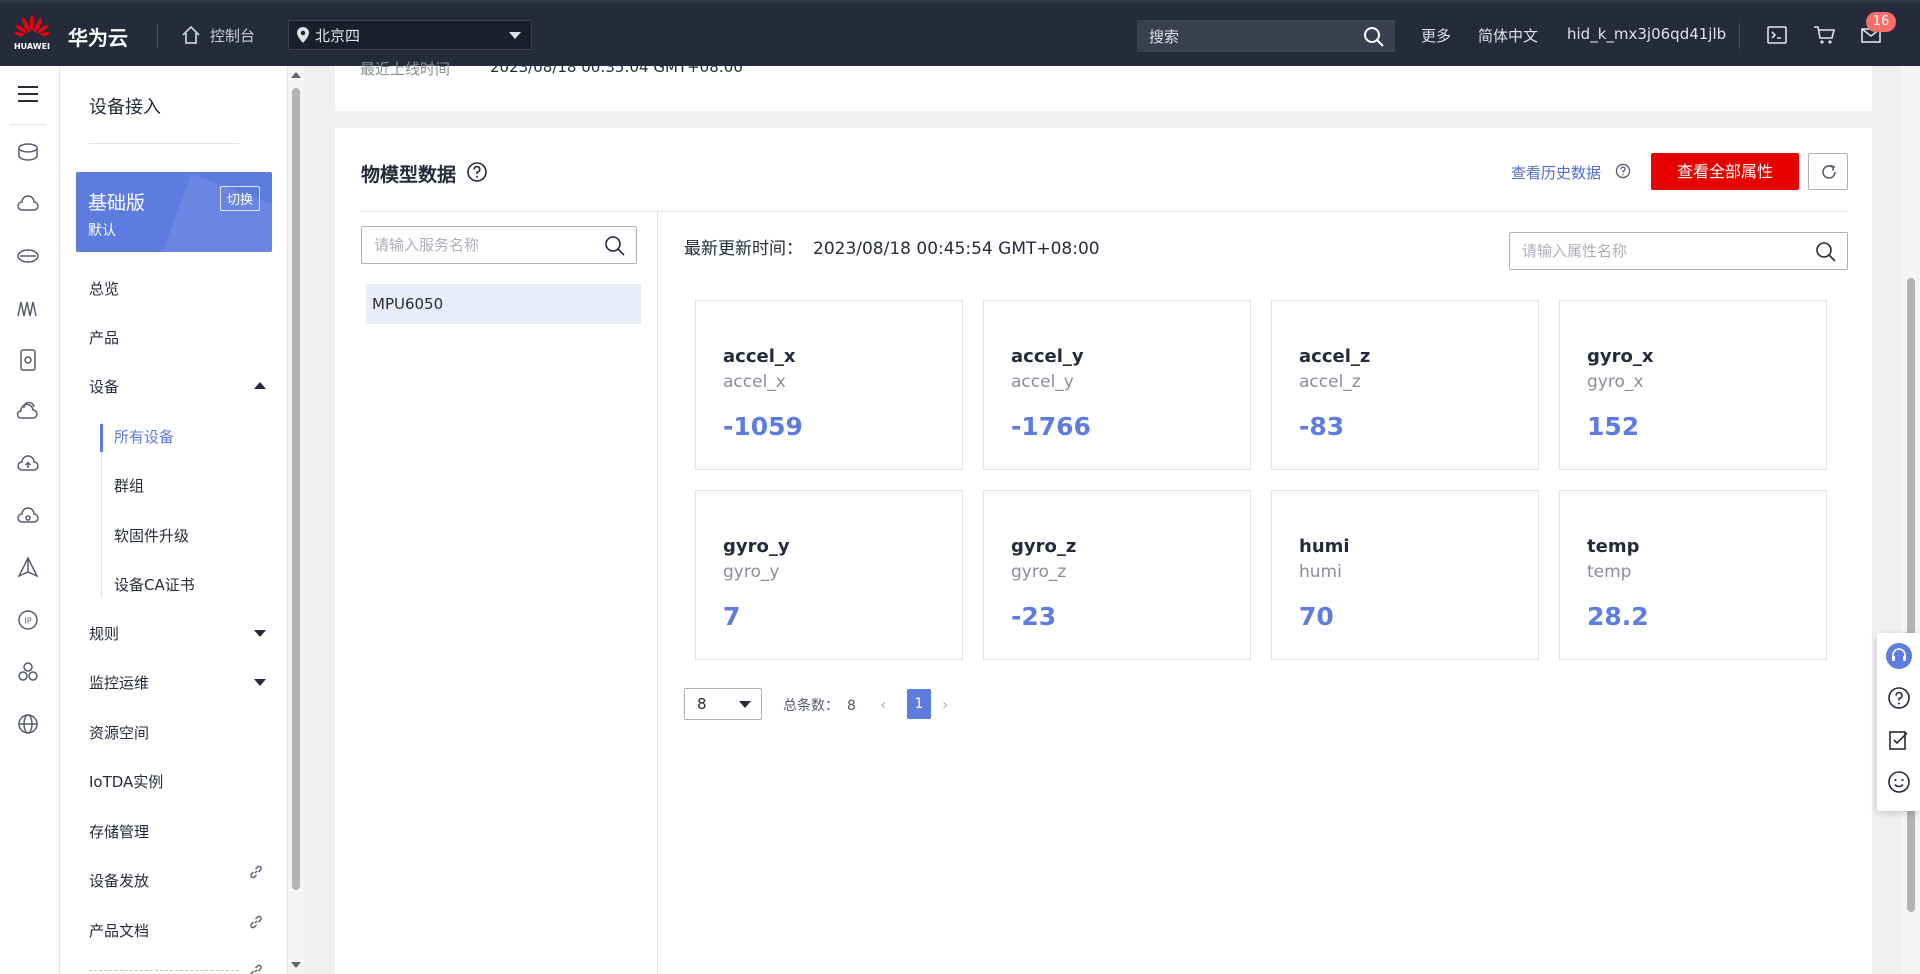 The image size is (1920, 974). I want to click on triangle-icon, so click(28, 568).